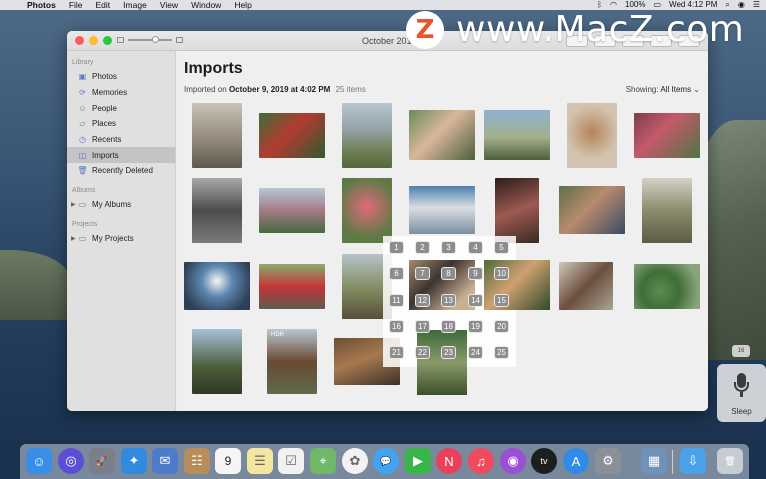 Image resolution: width=766 pixels, height=479 pixels. I want to click on grid-cell-3: 3, so click(448, 247).